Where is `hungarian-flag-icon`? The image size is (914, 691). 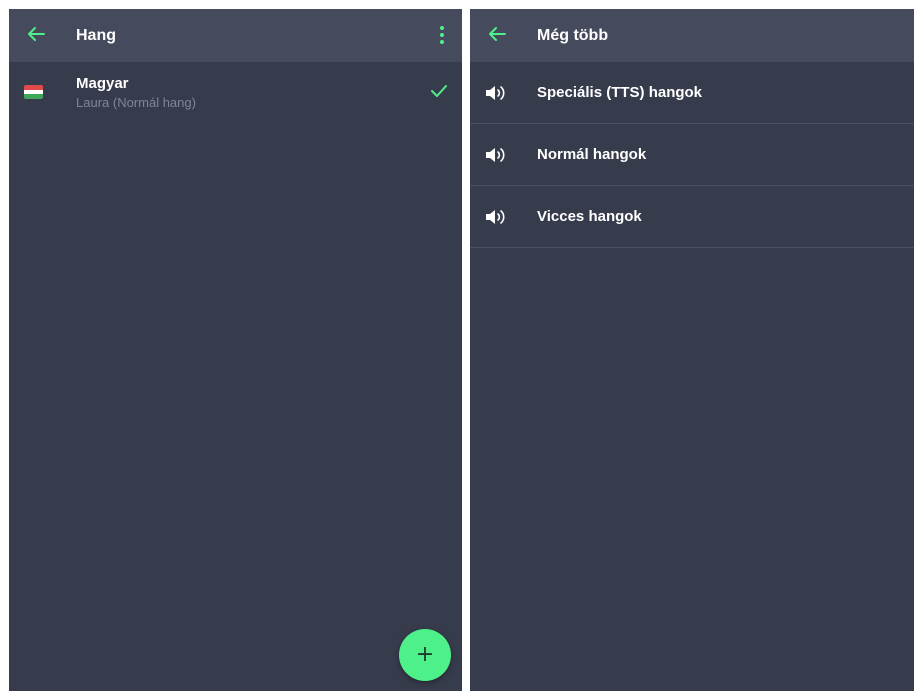
hungarian-flag-icon is located at coordinates (33, 92).